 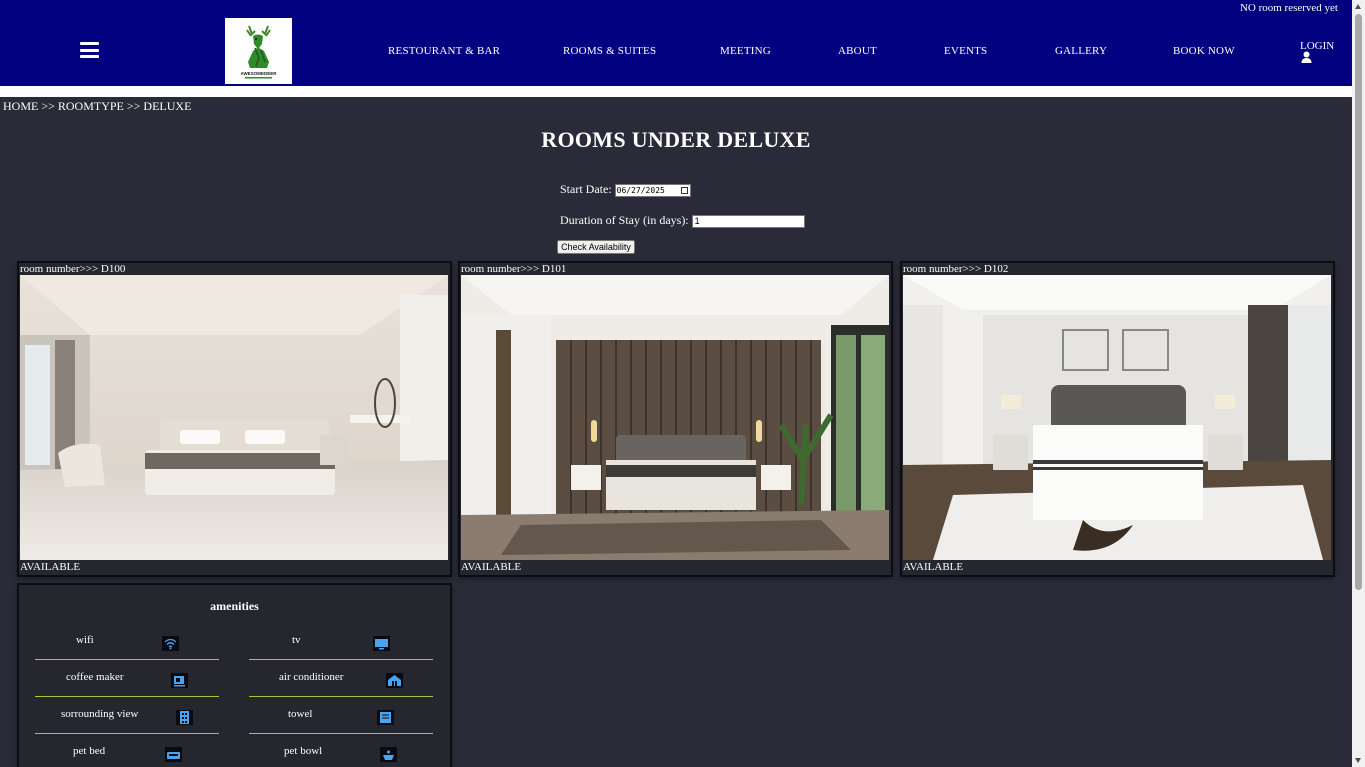 I want to click on room-card: room number>>> D101 AVAILABLE, so click(x=675, y=419).